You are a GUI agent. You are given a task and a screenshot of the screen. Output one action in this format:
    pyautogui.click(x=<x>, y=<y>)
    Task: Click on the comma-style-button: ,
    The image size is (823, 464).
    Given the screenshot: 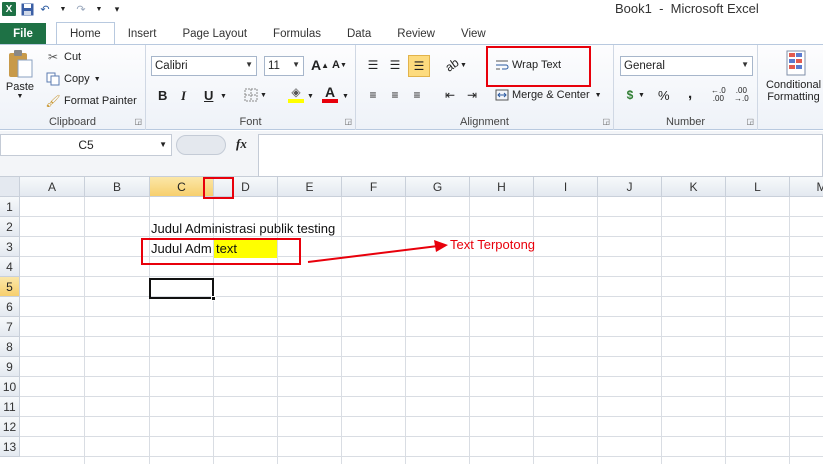 What is the action you would take?
    pyautogui.click(x=690, y=93)
    